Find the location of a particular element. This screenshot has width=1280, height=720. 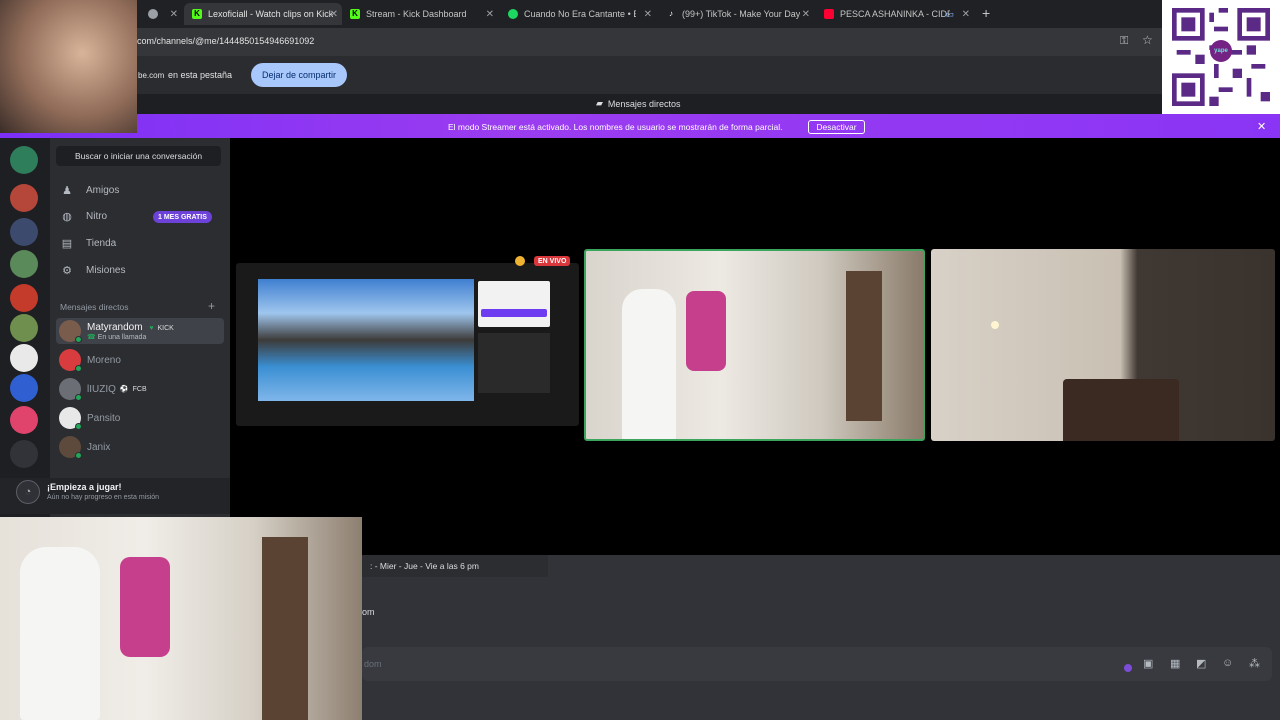

nav-label: Amigos is located at coordinates (103, 190).